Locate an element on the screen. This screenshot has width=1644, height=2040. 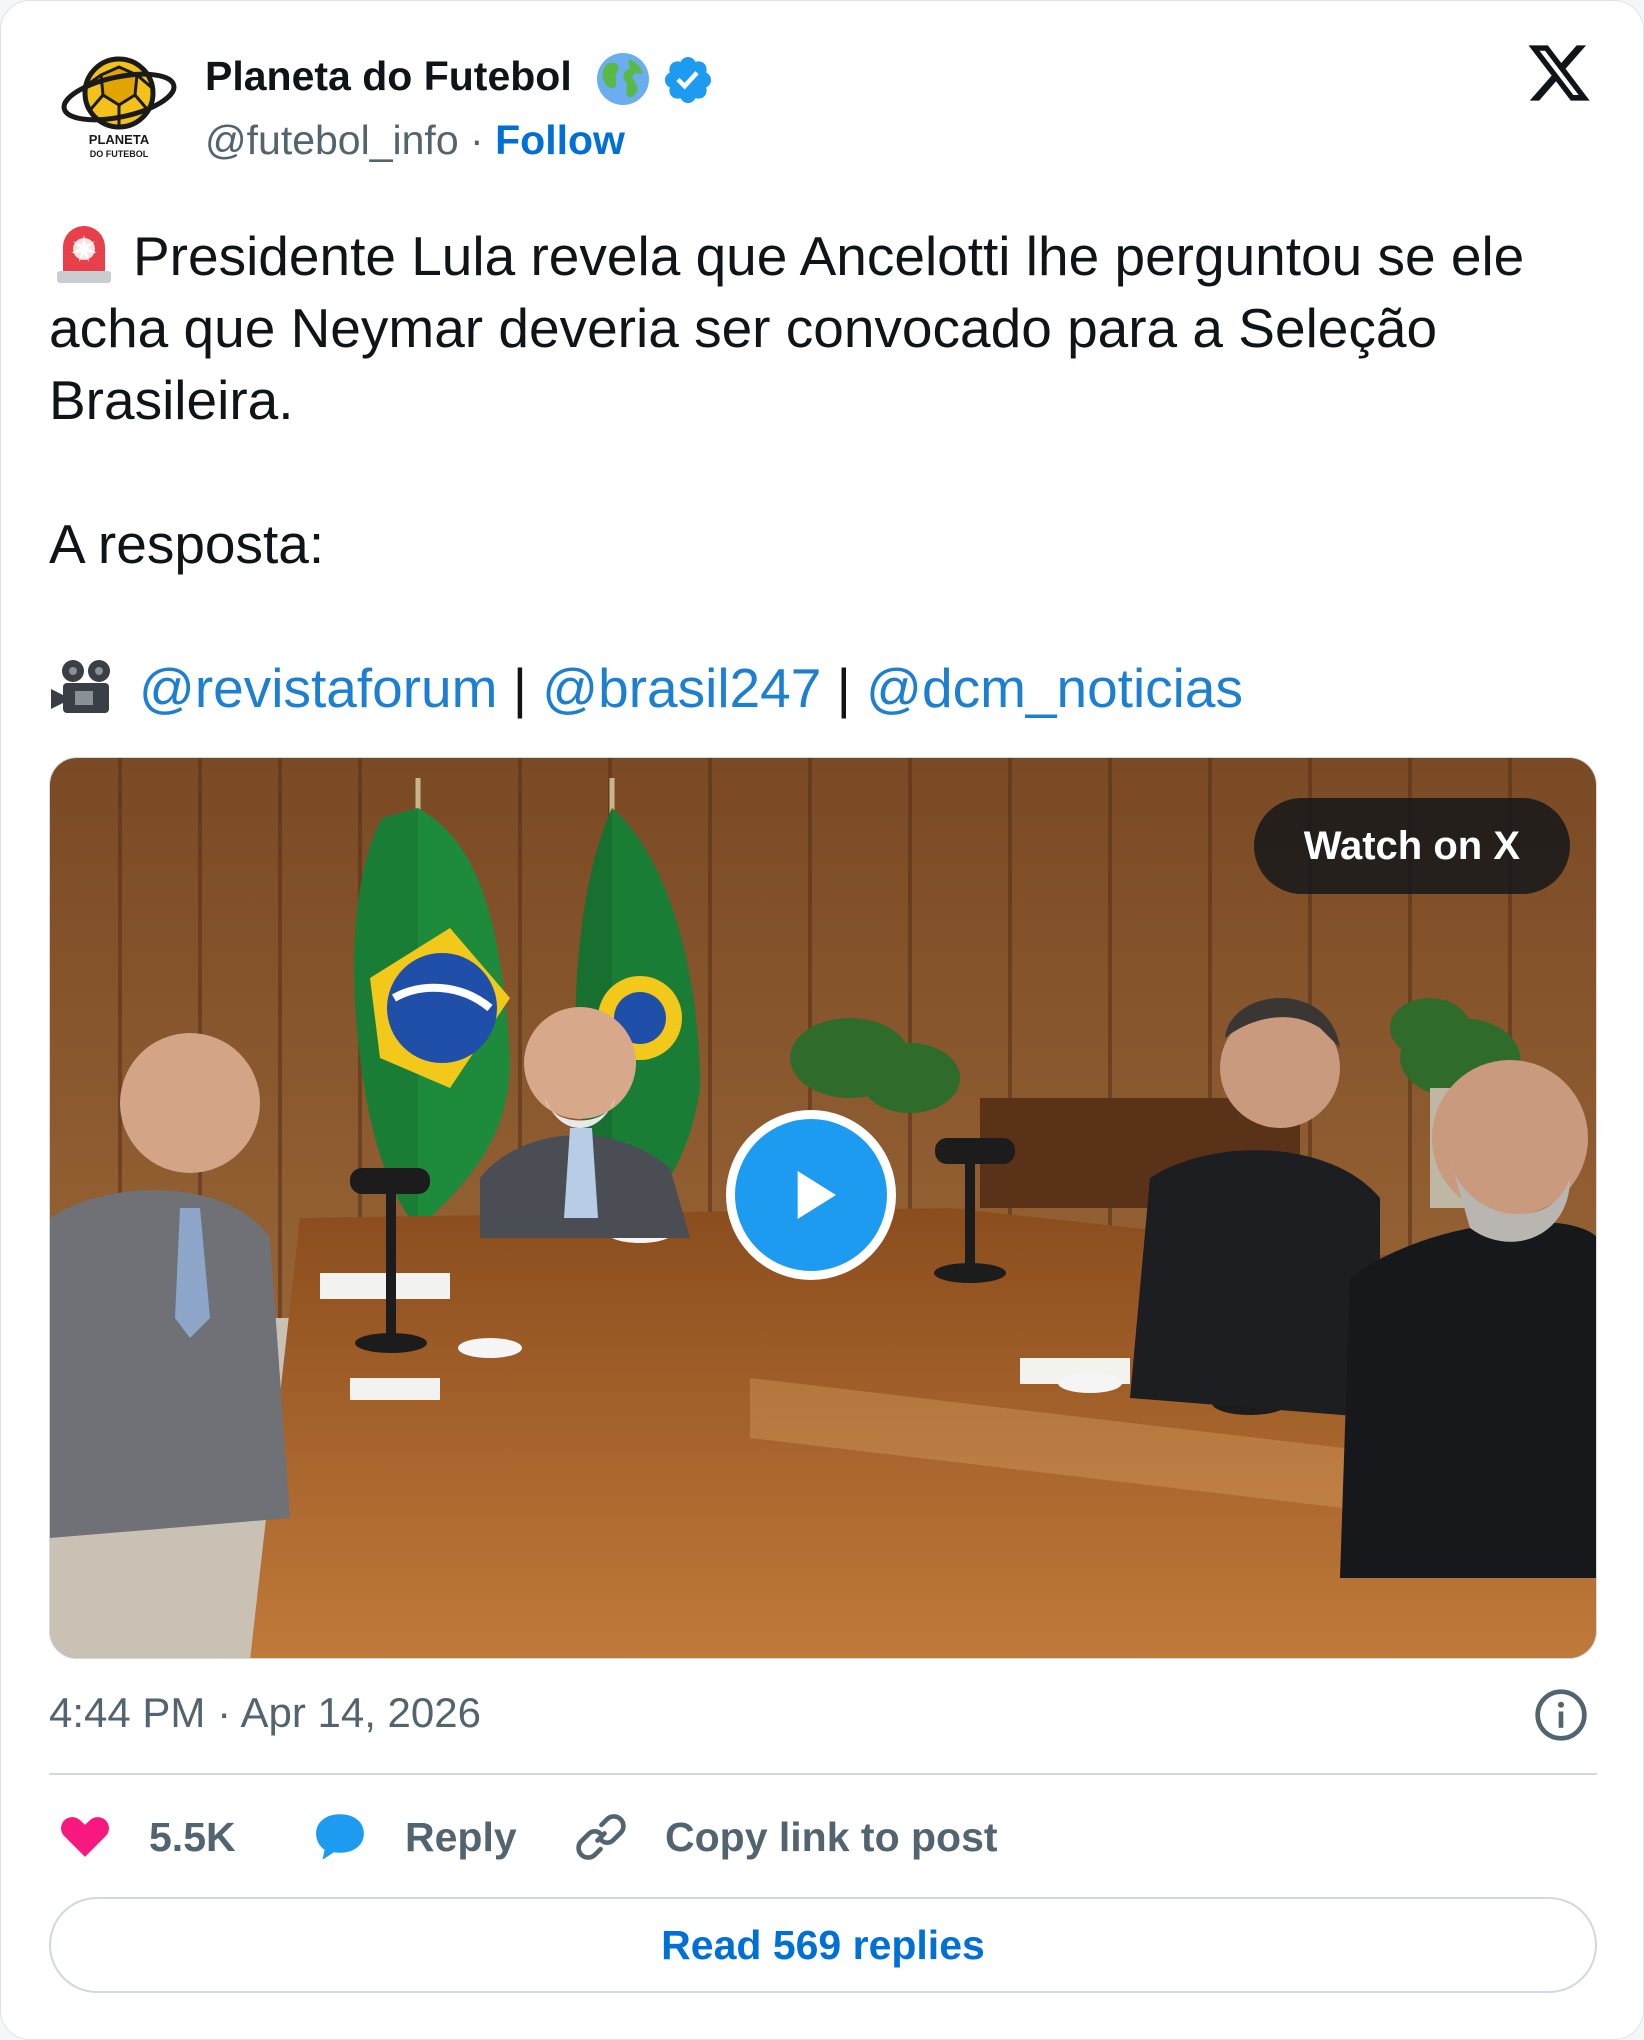
author-avatar: PLANETA DO FUTEBOL is located at coordinates (119, 107).